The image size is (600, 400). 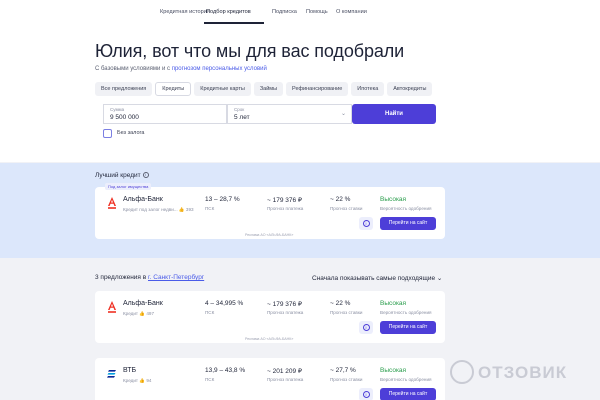 What do you see at coordinates (317, 12) in the screenshot?
I see `nav-link-help: Помощь` at bounding box center [317, 12].